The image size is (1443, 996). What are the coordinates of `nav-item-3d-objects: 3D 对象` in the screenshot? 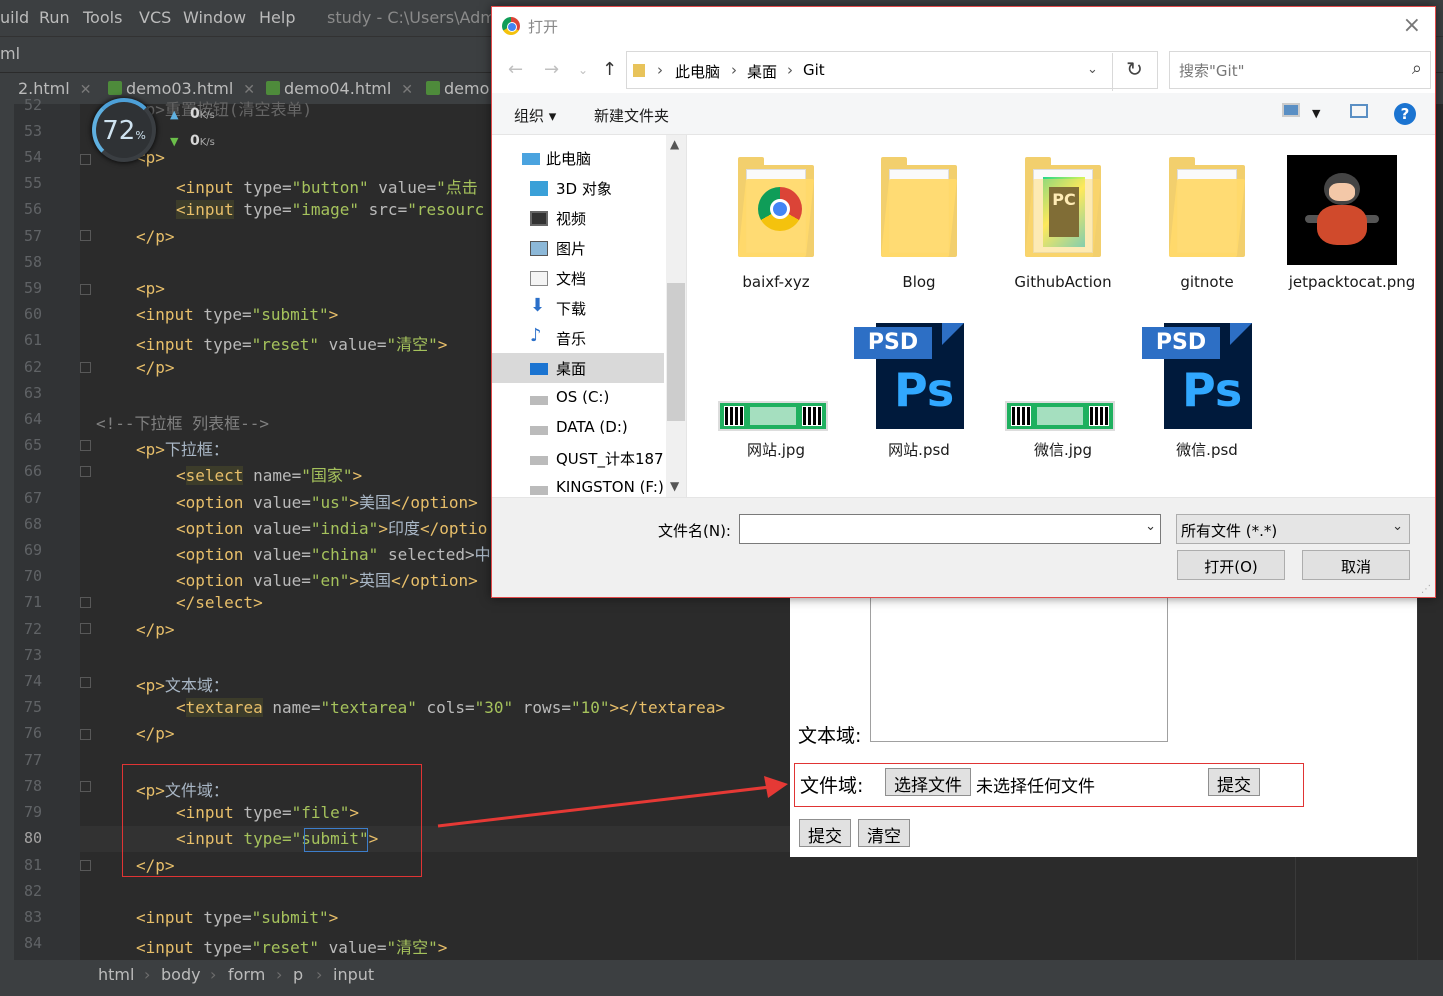 It's located at (578, 188).